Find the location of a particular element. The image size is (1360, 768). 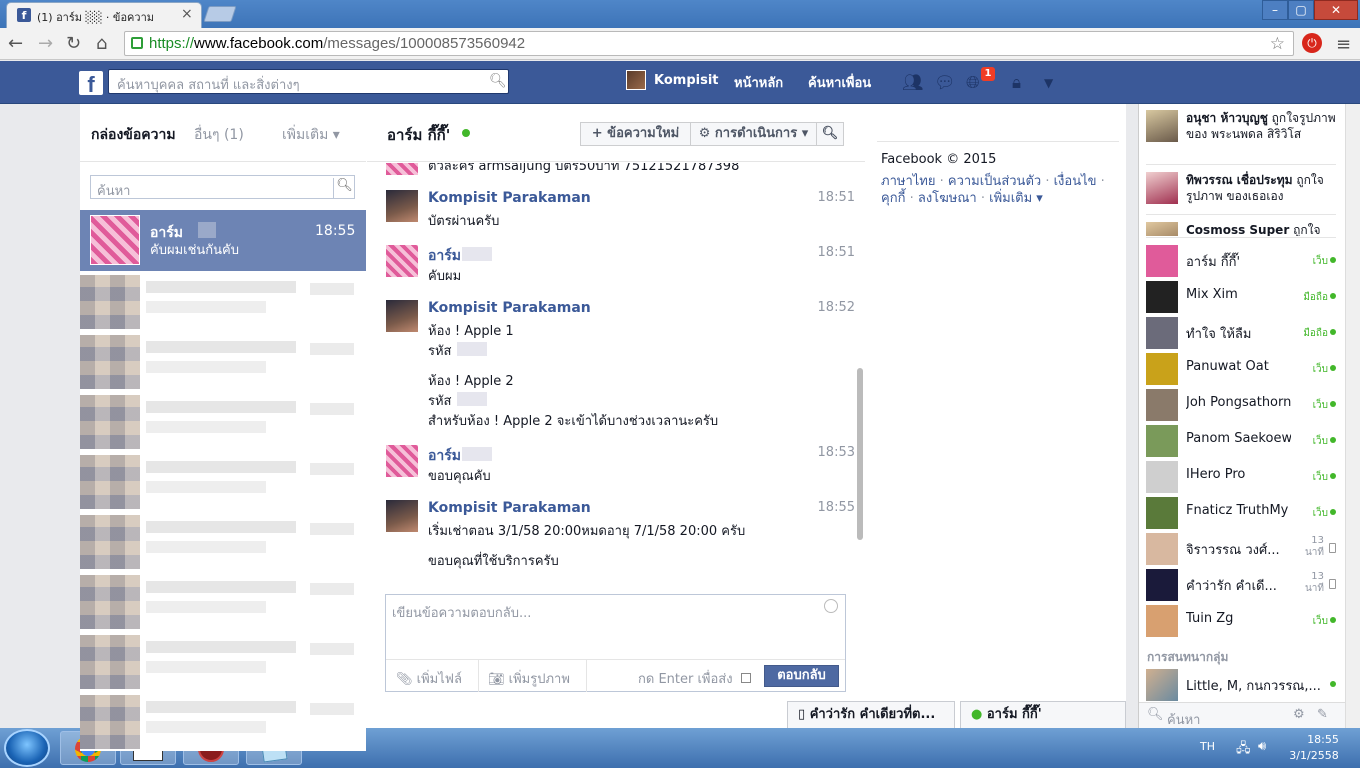

find-friends-link: ค้นหาเพื่อน is located at coordinates (839, 82).